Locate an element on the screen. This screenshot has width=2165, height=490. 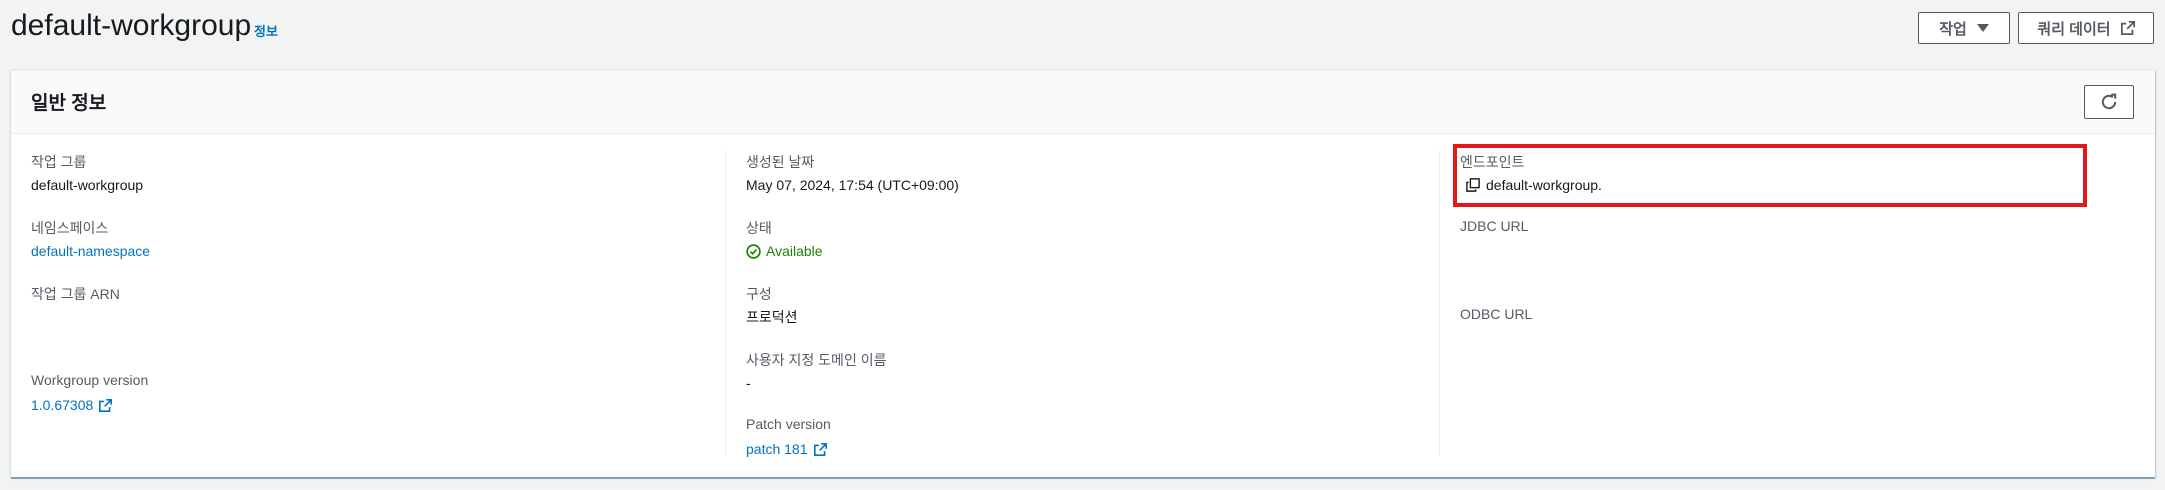
workgroup-version-value: 1.0.67308 is located at coordinates (62, 405).